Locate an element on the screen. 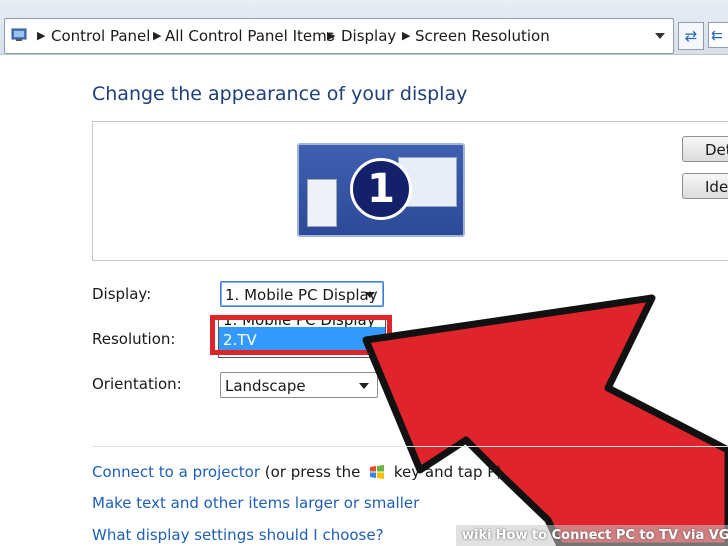  watermark-brand: wiki is located at coordinates (477, 535).